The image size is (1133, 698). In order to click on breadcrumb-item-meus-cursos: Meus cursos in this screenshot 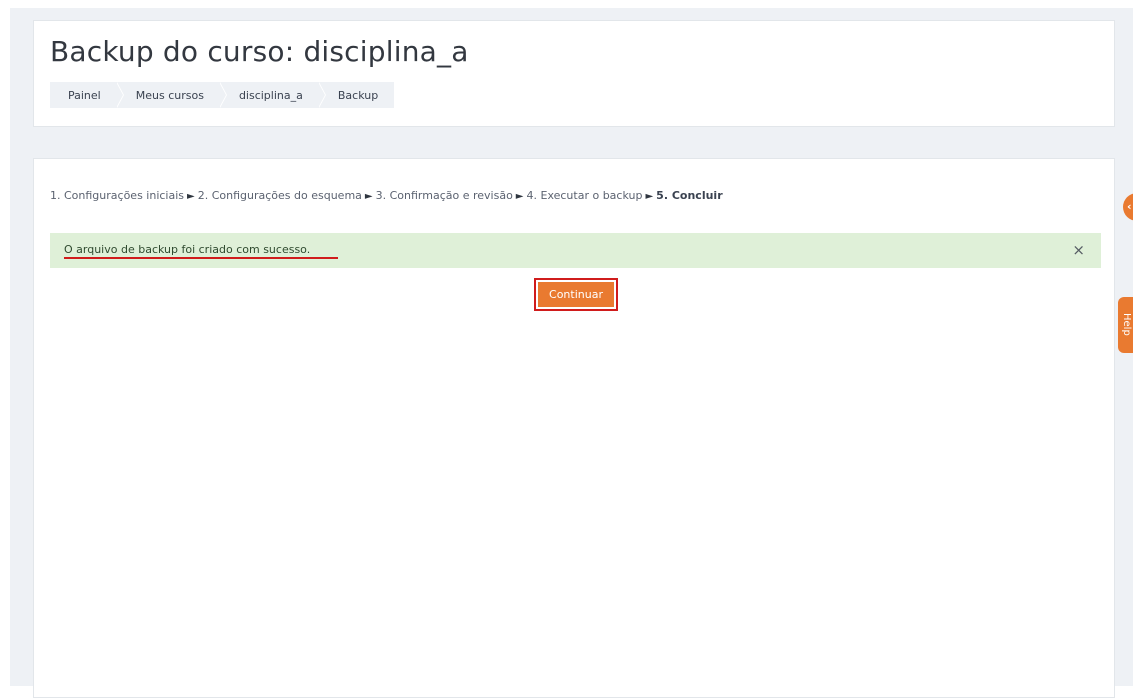, I will do `click(172, 95)`.